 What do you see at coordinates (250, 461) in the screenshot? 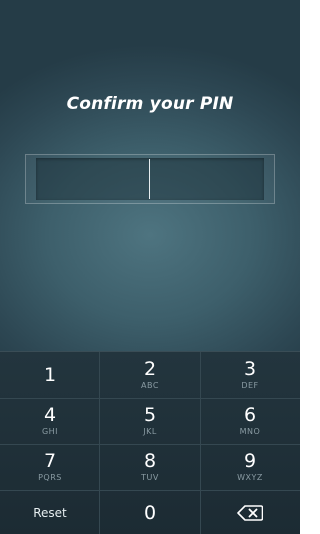
I see `key-digit: 9` at bounding box center [250, 461].